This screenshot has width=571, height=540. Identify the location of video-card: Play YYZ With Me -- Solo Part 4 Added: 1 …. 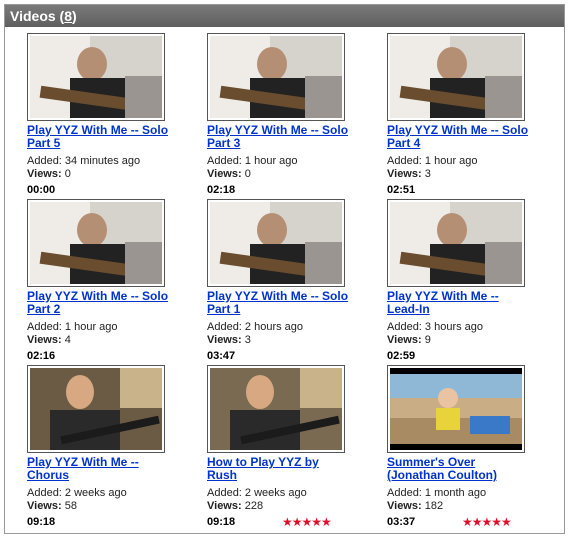
(462, 115).